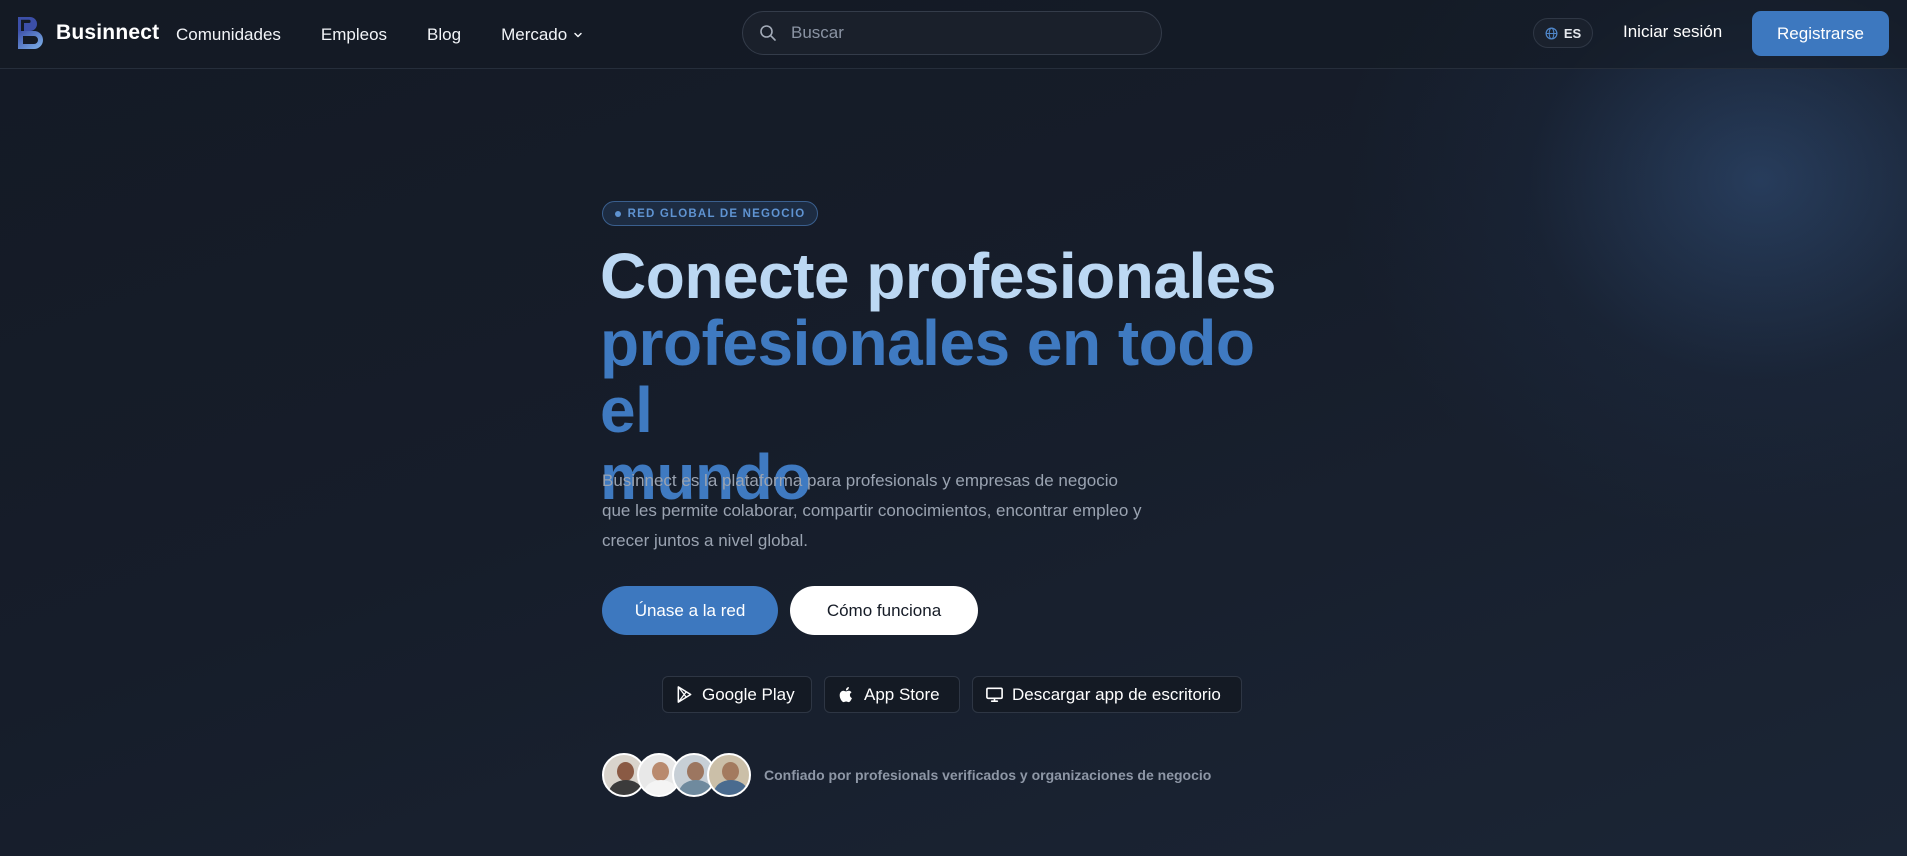  What do you see at coordinates (961, 33) in the screenshot?
I see `search-input` at bounding box center [961, 33].